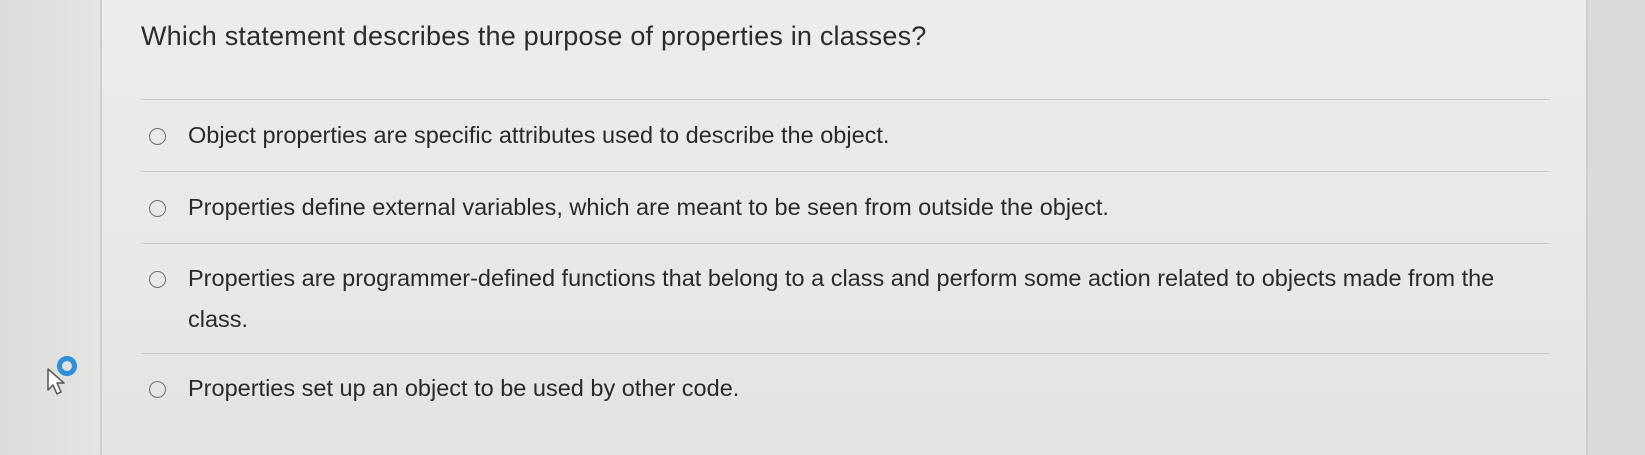 The image size is (1645, 455). I want to click on loading-ring-icon, so click(67, 366).